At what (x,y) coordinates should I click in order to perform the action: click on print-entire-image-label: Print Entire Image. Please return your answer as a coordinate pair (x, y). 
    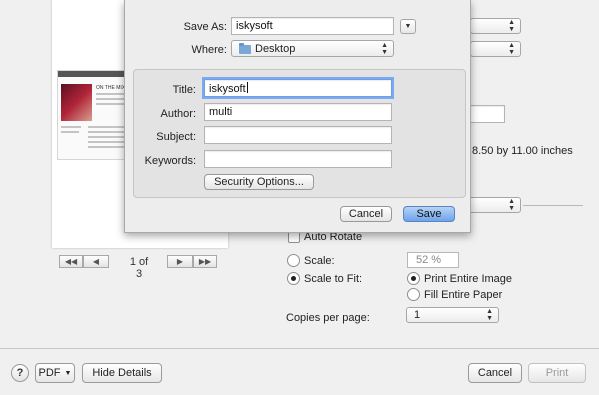
    Looking at the image, I should click on (468, 278).